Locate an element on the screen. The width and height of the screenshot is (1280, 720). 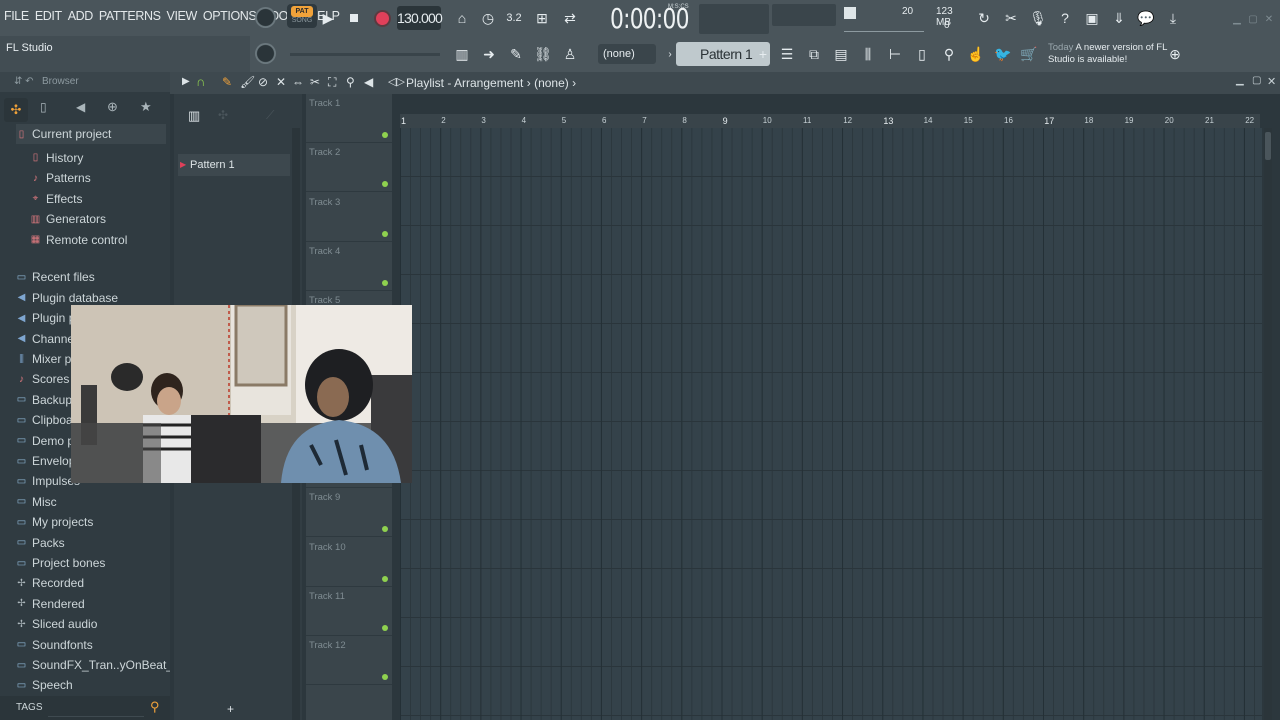
record-button is located at coordinates (382, 18).